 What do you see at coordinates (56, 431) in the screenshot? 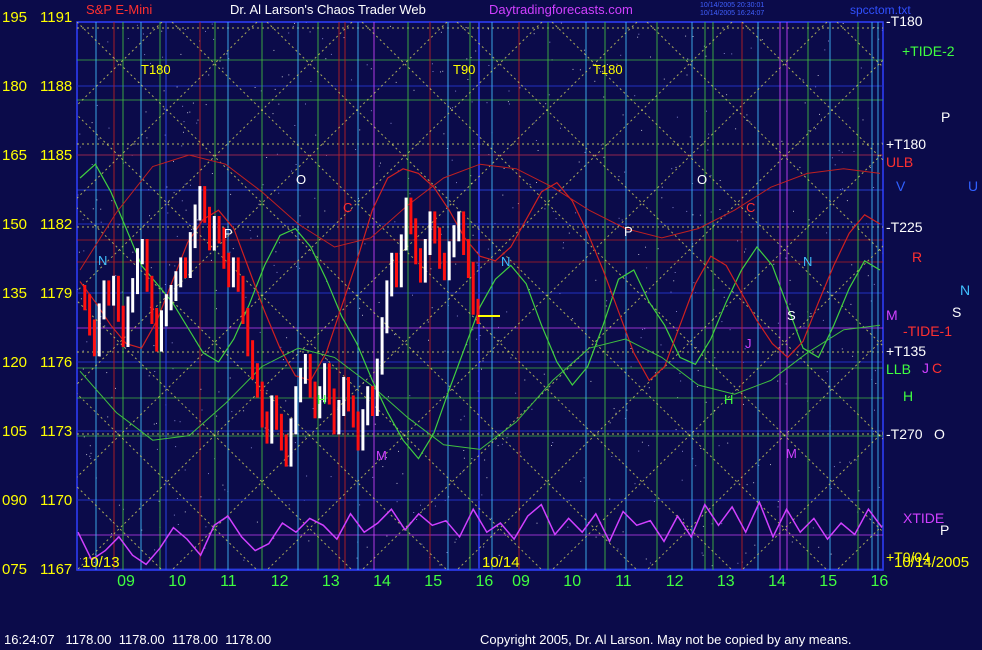
I see `y-price-label: 1173` at bounding box center [56, 431].